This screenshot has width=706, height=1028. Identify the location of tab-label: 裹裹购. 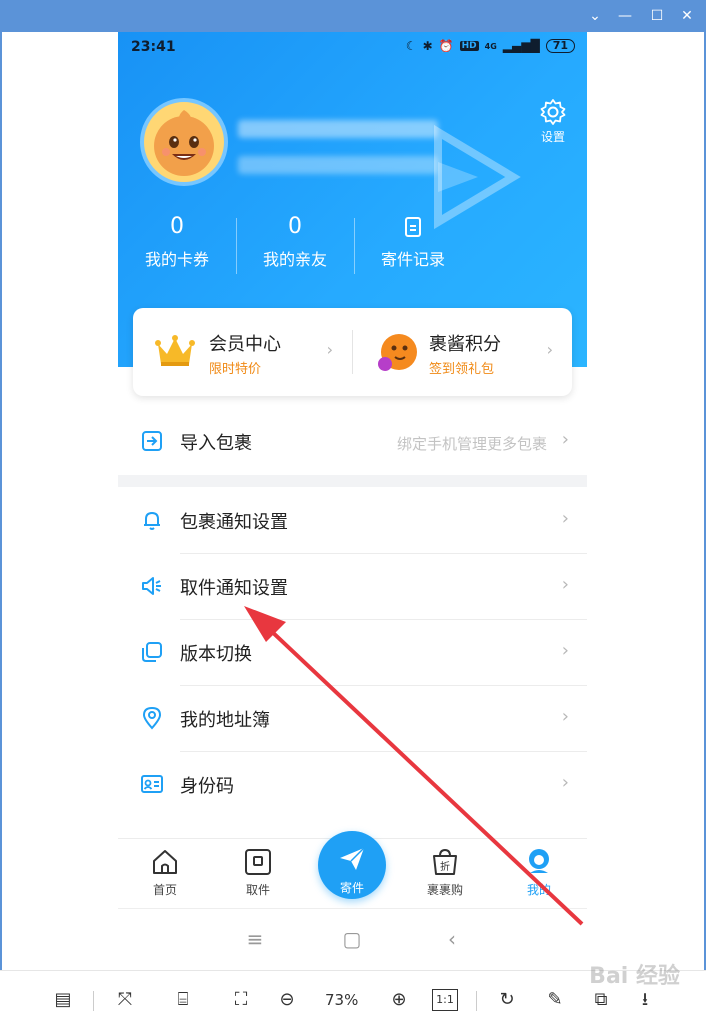
(444, 890).